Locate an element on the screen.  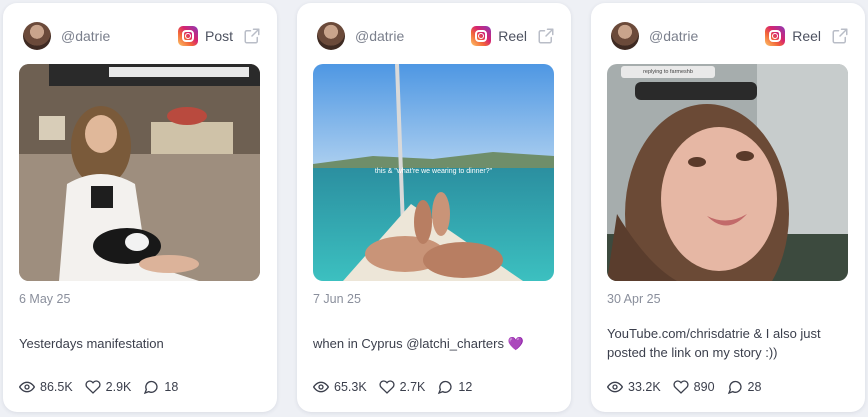
post-stats: 65.3K 2.7K 12 is located at coordinates (398, 387).